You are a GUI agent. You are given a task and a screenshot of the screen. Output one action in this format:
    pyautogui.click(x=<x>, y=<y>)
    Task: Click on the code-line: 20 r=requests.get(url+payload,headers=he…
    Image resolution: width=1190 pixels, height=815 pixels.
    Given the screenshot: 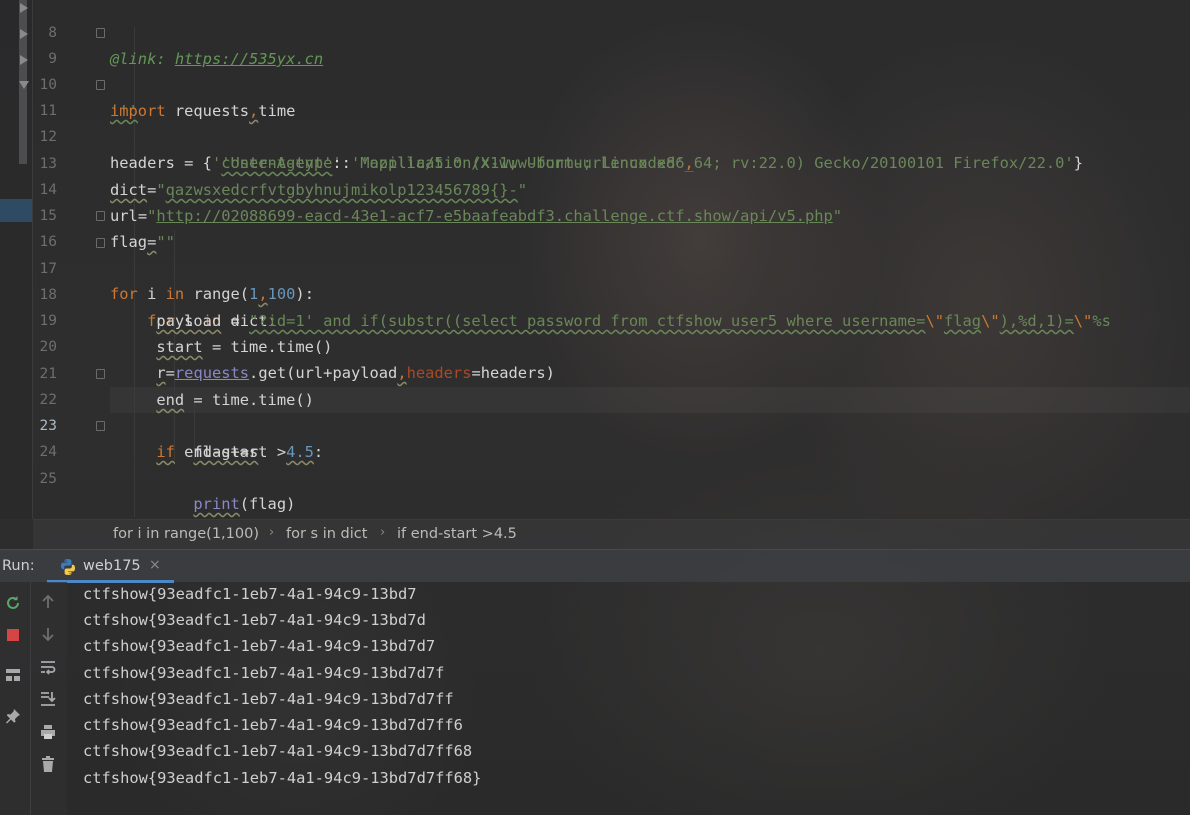 What is the action you would take?
    pyautogui.click(x=611, y=345)
    